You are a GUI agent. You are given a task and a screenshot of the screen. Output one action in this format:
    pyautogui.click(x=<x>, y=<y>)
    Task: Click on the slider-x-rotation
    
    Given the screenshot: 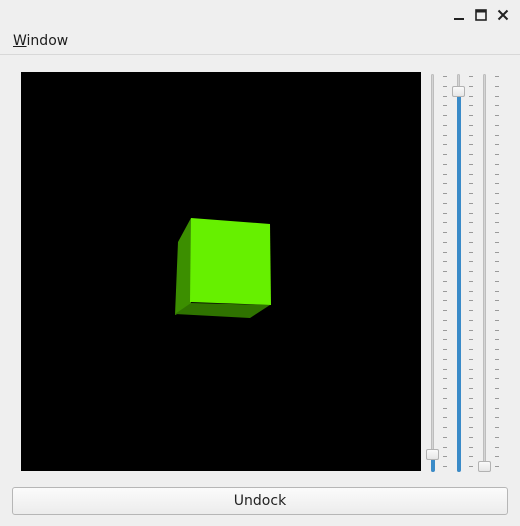 What is the action you would take?
    pyautogui.click(x=433, y=273)
    